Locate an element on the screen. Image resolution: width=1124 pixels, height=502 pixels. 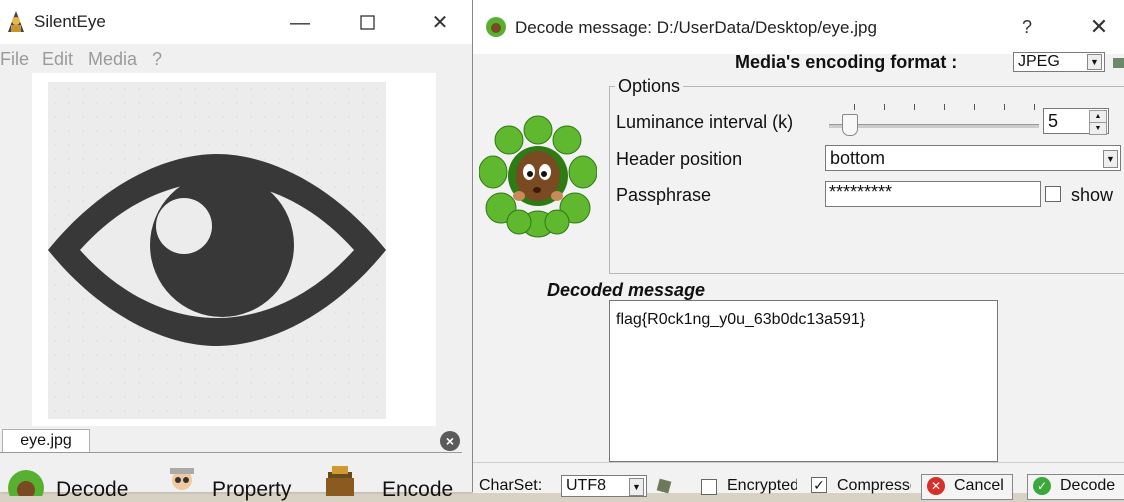
decode-button: ✓ Decode is located at coordinates (1075, 487).